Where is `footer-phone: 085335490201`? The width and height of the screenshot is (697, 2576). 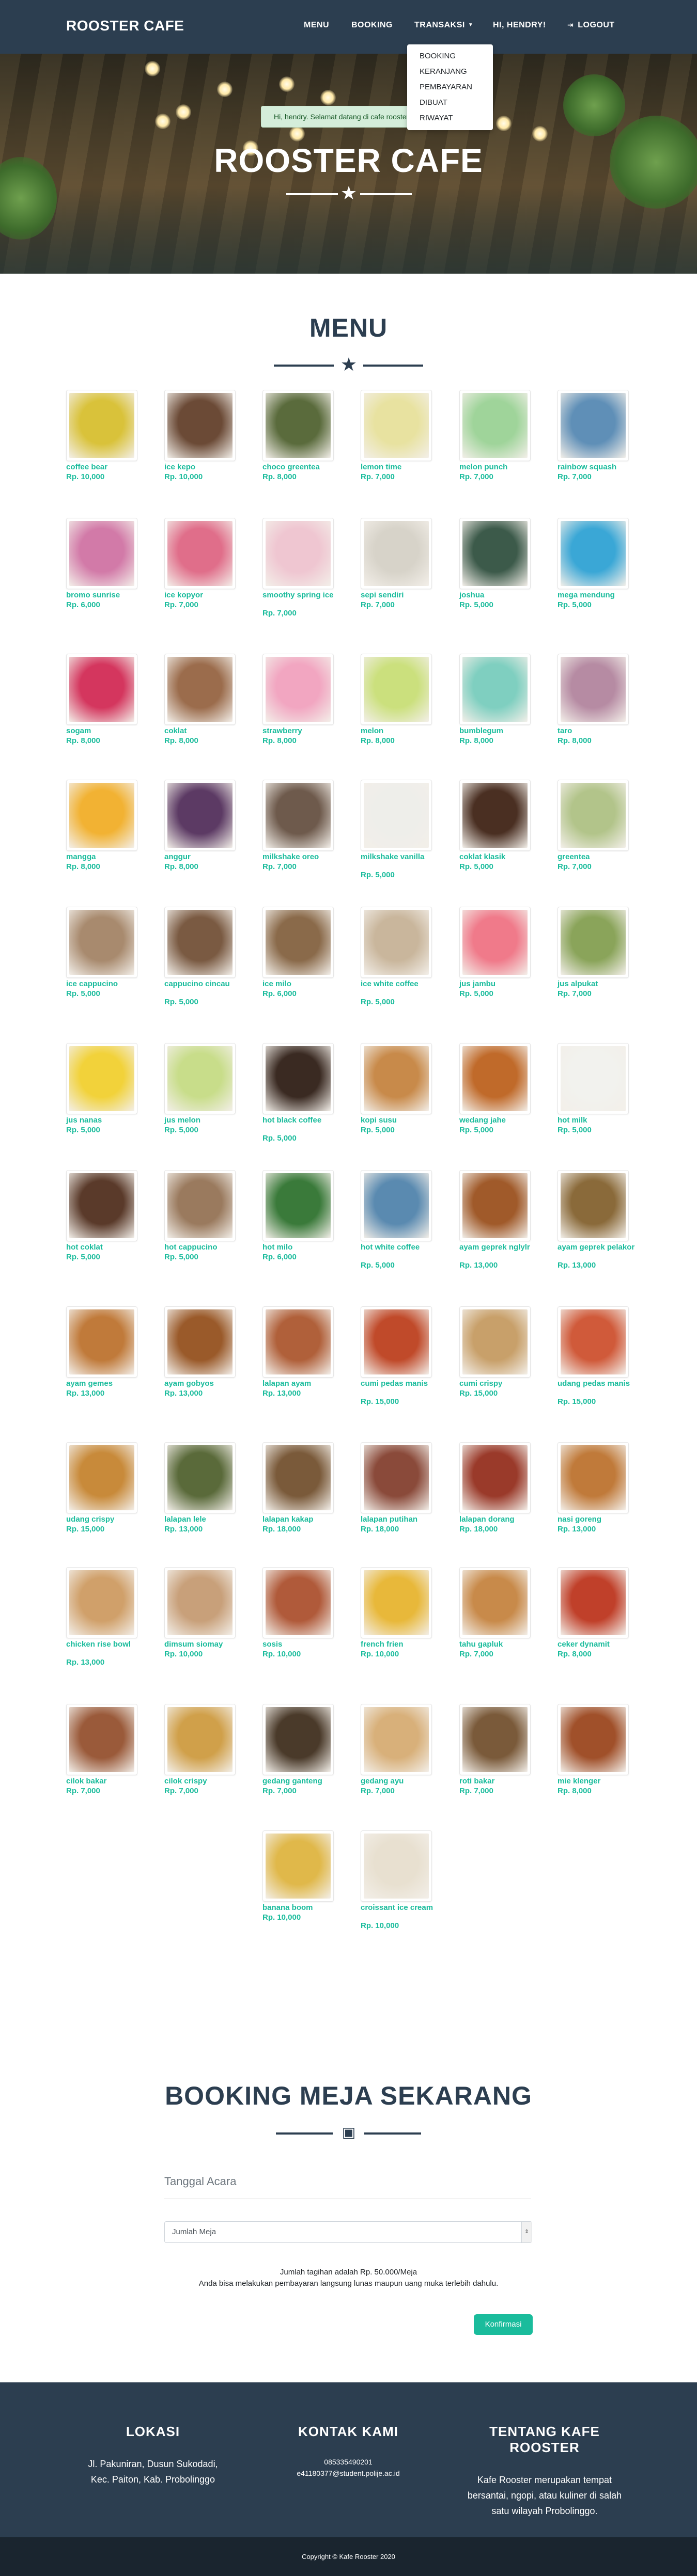 footer-phone: 085335490201 is located at coordinates (348, 2462).